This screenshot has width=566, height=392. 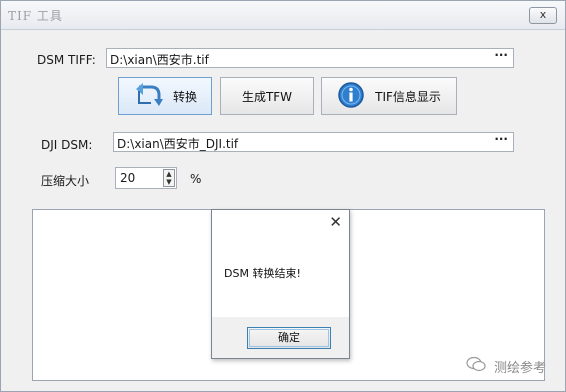 What do you see at coordinates (169, 178) in the screenshot?
I see `spinner-arrows: ▲ ▼` at bounding box center [169, 178].